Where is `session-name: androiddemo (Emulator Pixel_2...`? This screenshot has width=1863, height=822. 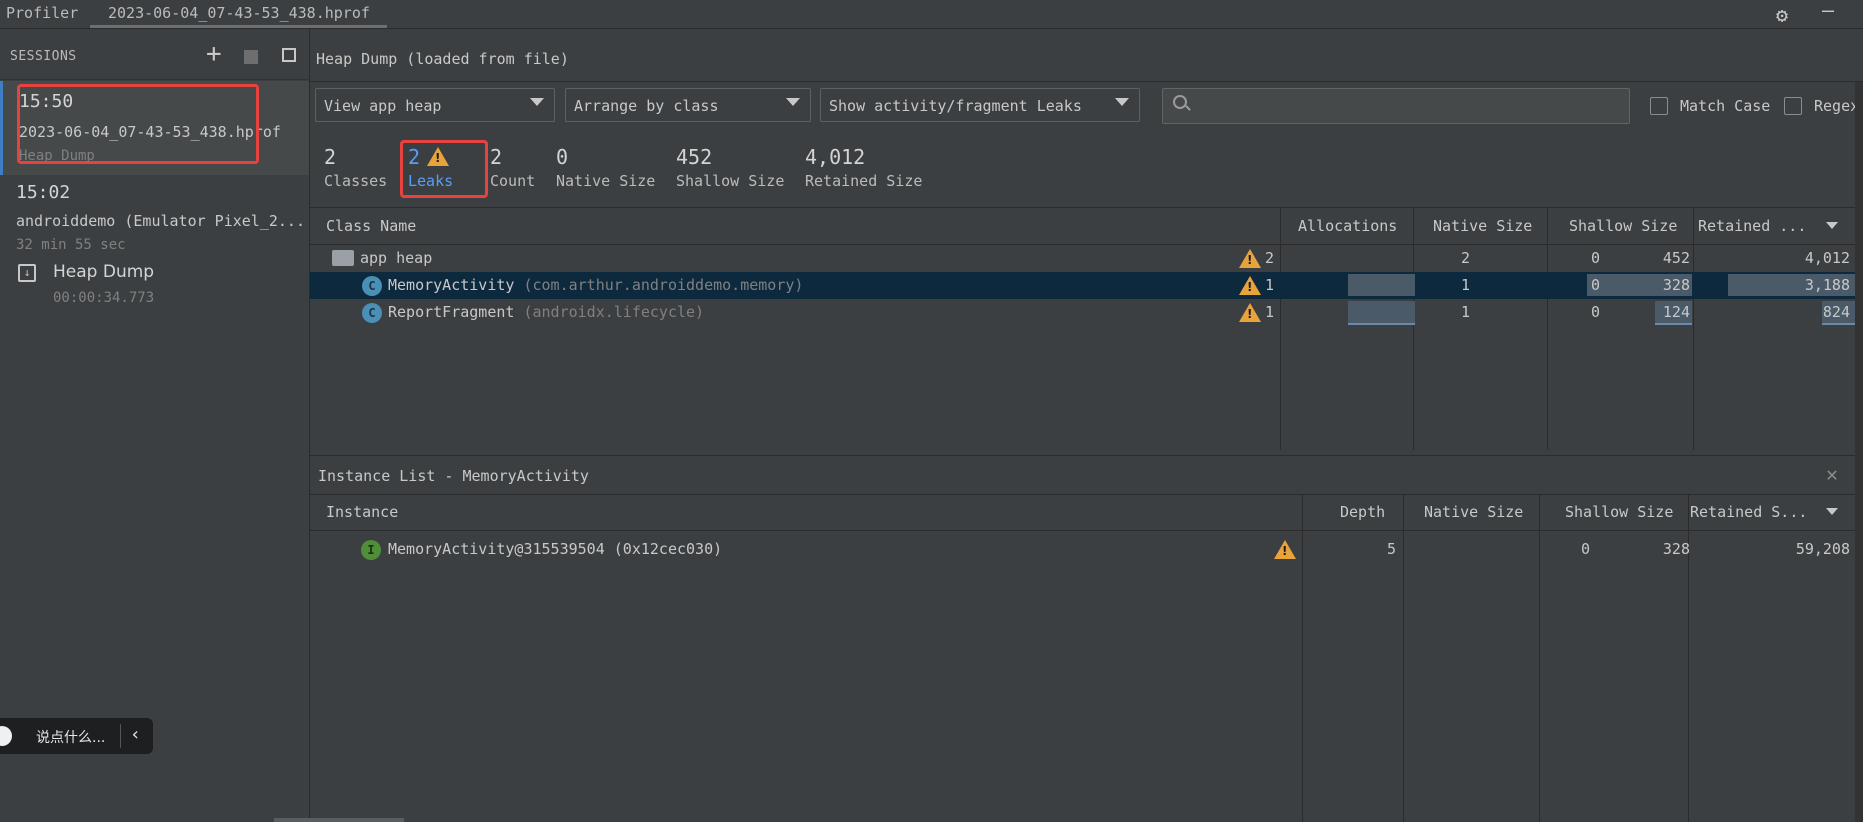 session-name: androiddemo (Emulator Pixel_2... is located at coordinates (160, 221).